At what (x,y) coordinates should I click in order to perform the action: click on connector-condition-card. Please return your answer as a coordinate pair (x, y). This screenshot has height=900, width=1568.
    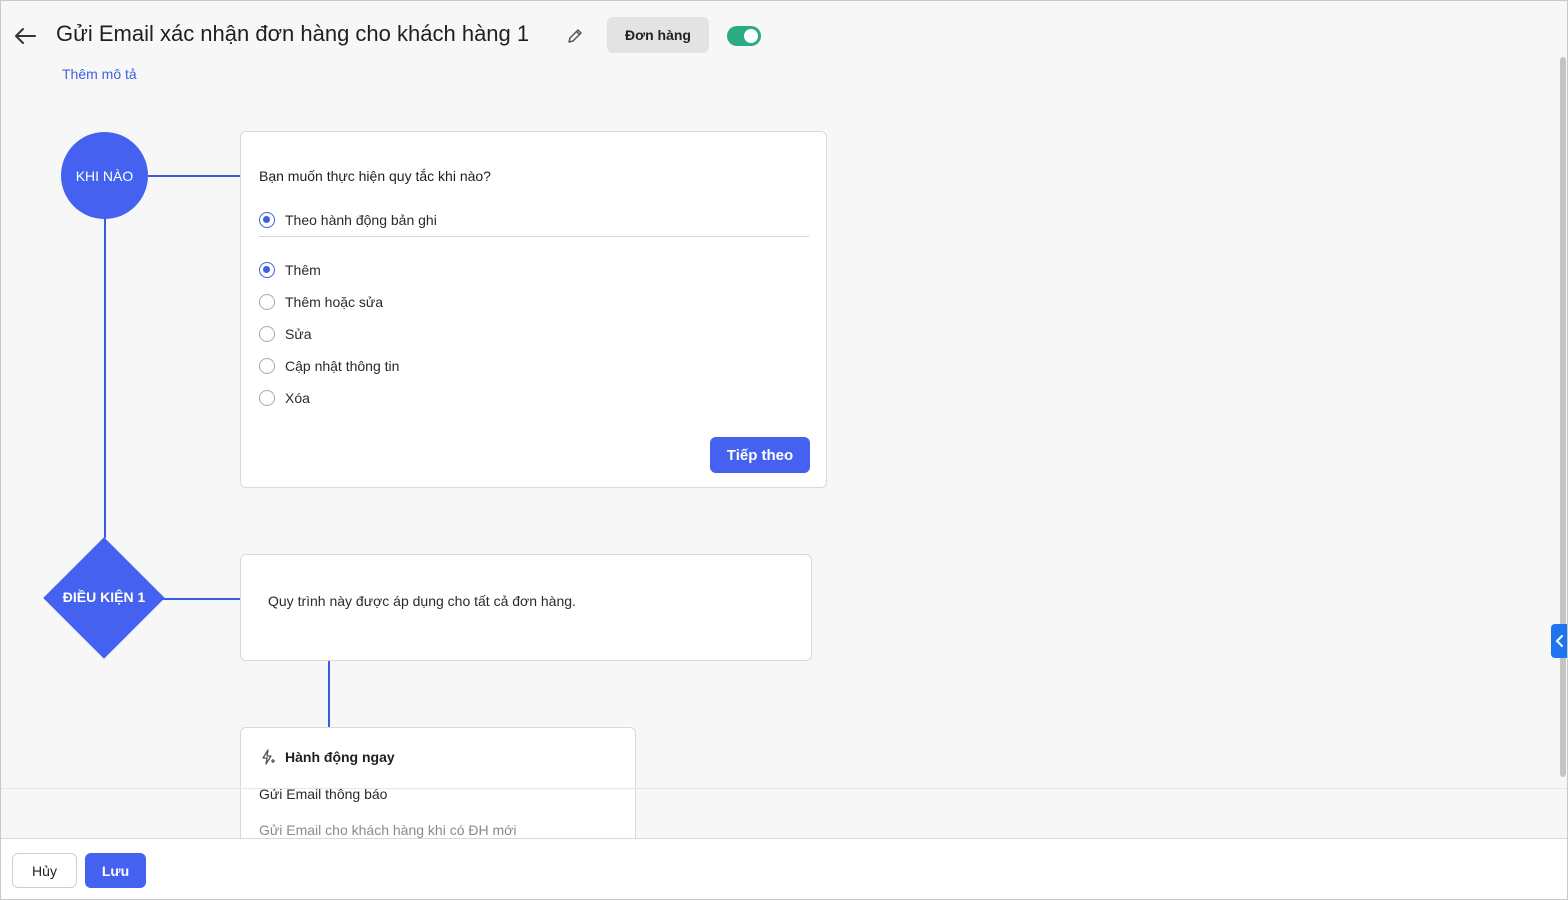
    Looking at the image, I should click on (200, 599).